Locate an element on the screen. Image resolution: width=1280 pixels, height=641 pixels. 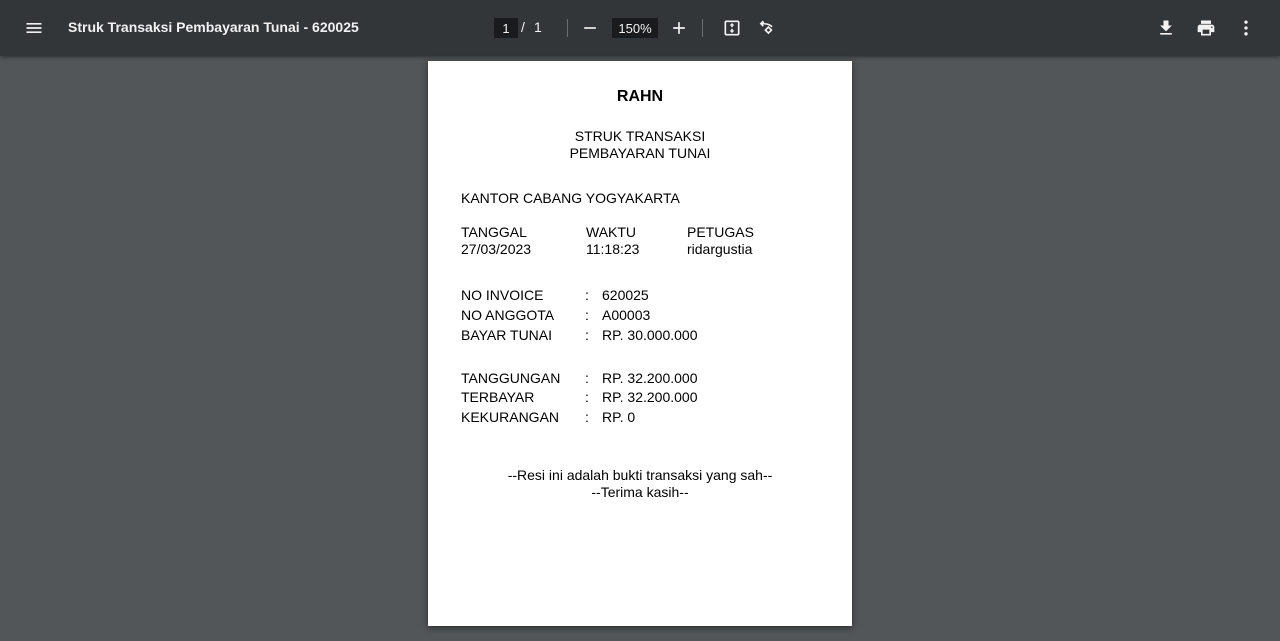
detail-label: NO ANGGOTA is located at coordinates (508, 315).